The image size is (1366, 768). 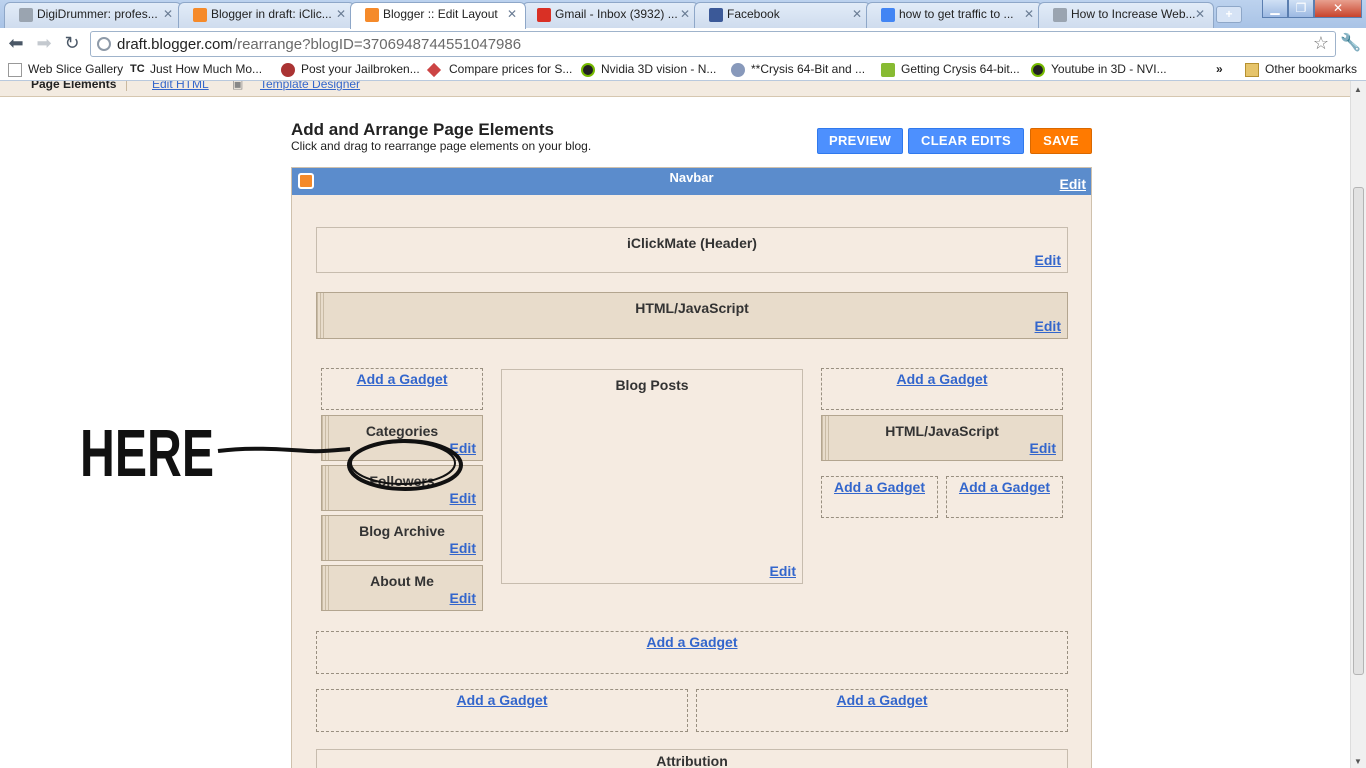 What do you see at coordinates (782, 15) in the screenshot?
I see `tab-facebook: Facebook ✕` at bounding box center [782, 15].